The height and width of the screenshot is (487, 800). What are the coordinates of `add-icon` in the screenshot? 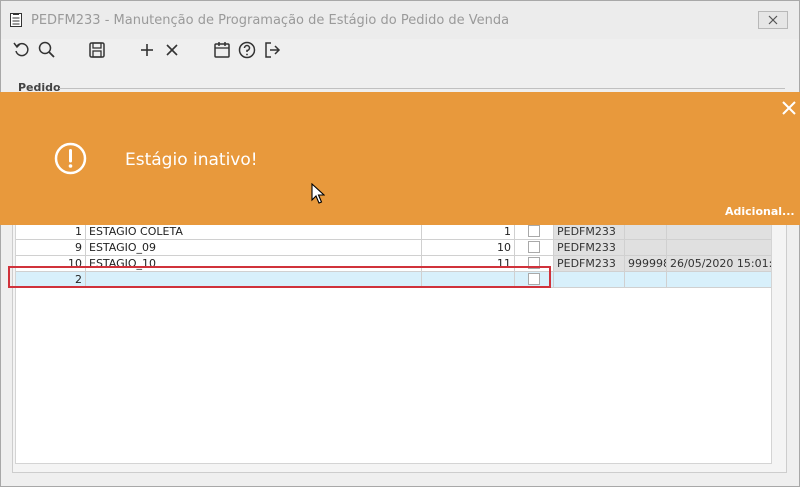 It's located at (147, 50).